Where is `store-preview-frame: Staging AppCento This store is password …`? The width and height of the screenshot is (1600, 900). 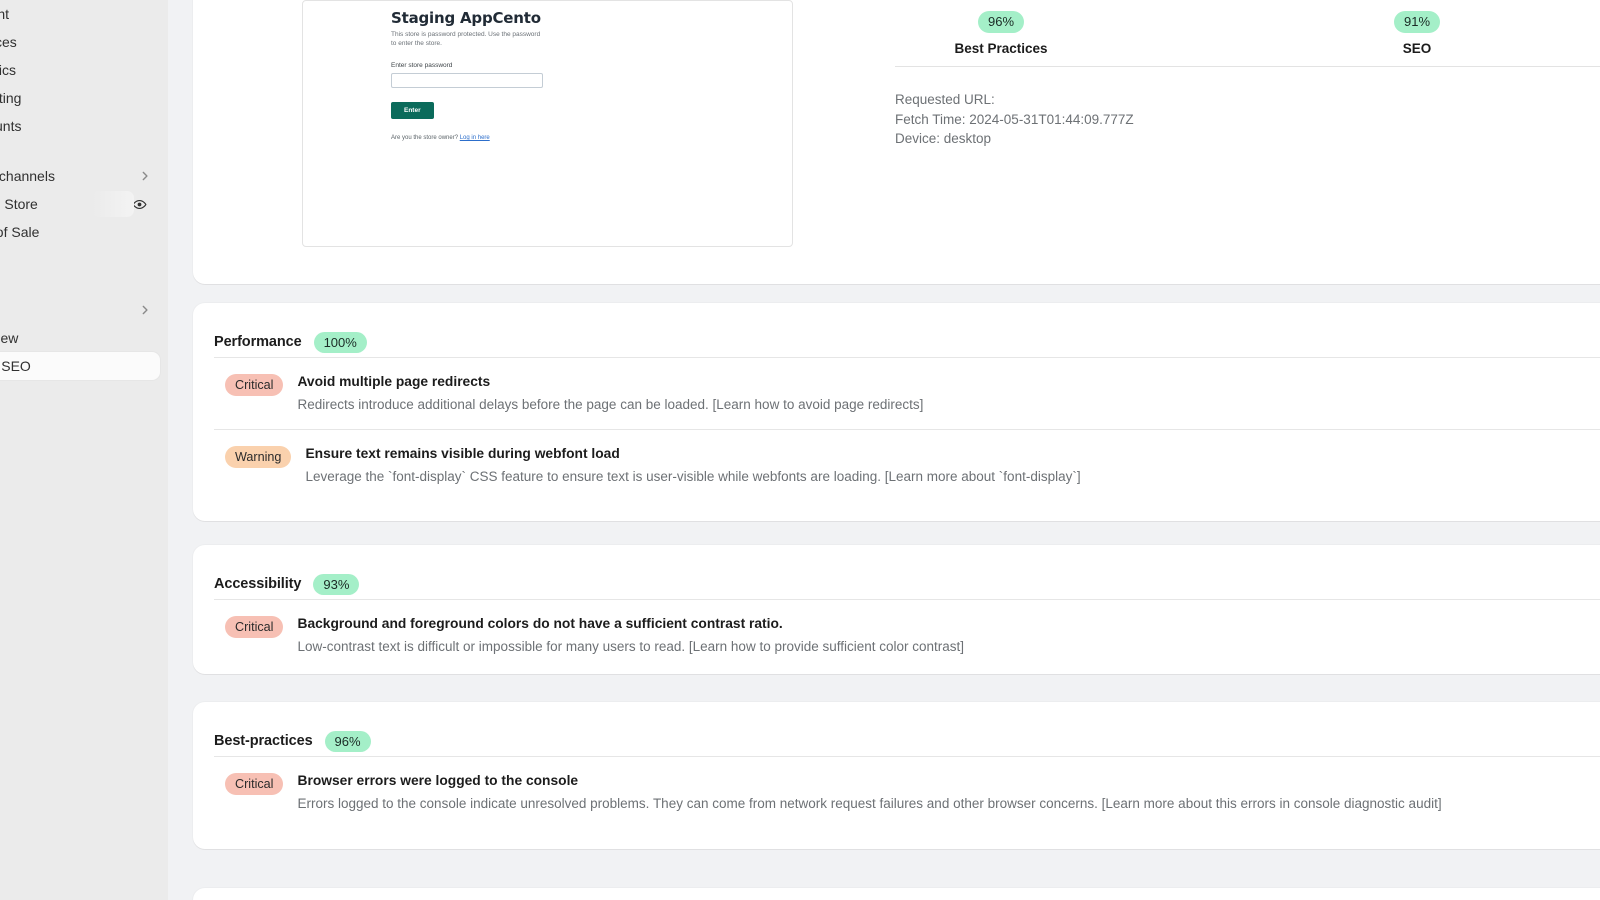
store-preview-frame: Staging AppCento This store is password … is located at coordinates (547, 123).